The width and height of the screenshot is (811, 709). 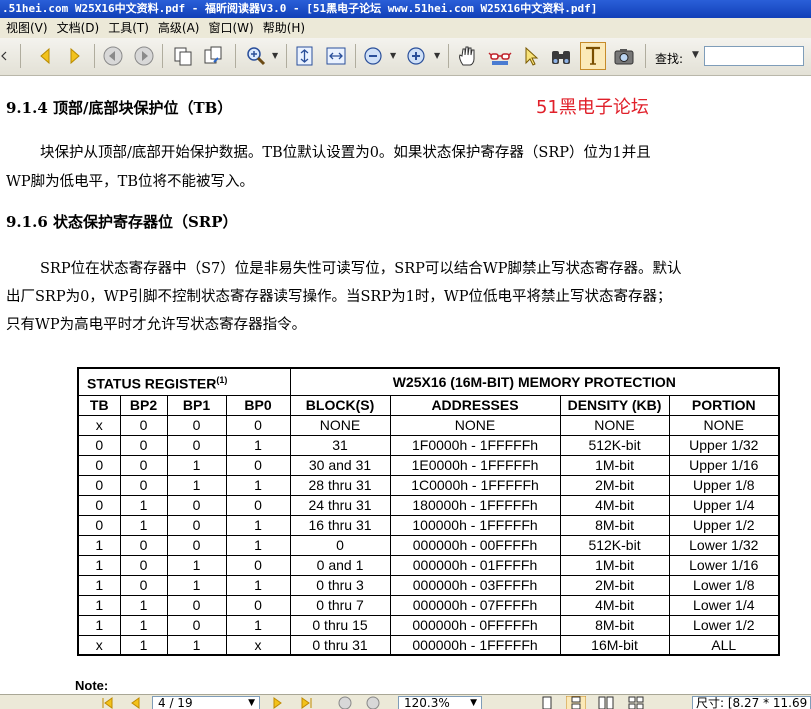 What do you see at coordinates (175, 702) in the screenshot?
I see `page-number-value: 4 / 19` at bounding box center [175, 702].